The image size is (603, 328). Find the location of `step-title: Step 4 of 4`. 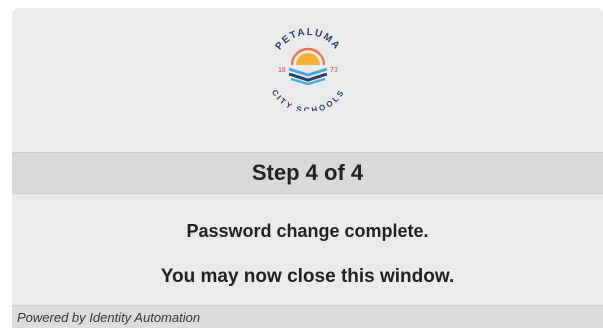

step-title: Step 4 of 4 is located at coordinates (307, 172).